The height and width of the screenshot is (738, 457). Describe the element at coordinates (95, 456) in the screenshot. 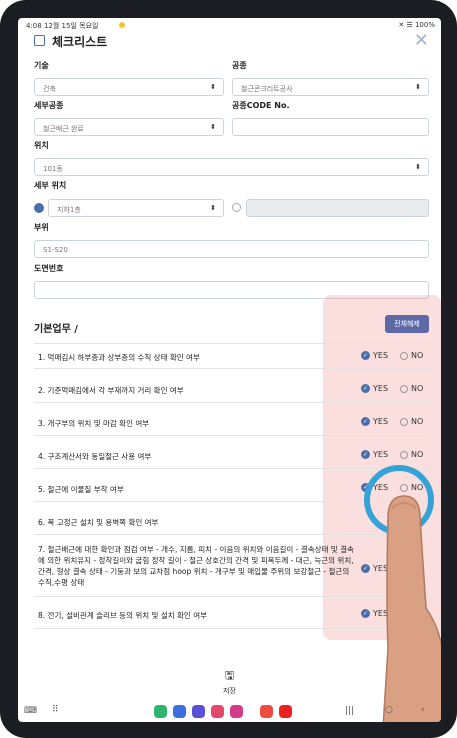

I see `item-text: 4. 구조계산서와 동일철근 사용 여부` at that location.